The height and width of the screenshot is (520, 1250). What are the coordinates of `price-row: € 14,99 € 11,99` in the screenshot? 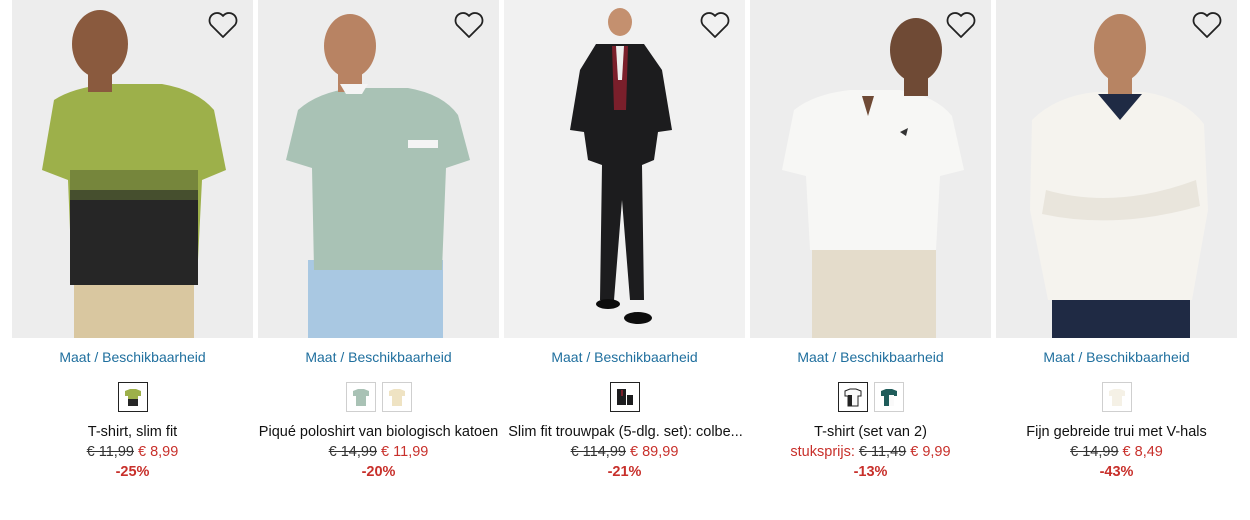 It's located at (378, 452).